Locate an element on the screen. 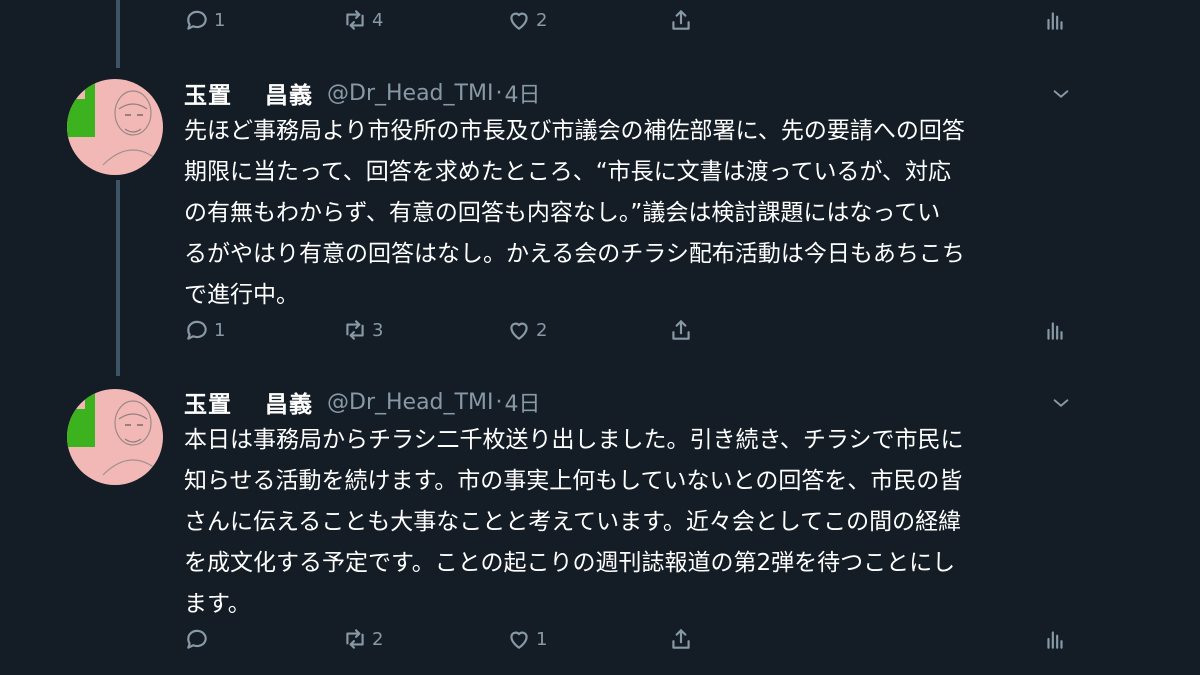 This screenshot has width=1200, height=675. thread-connector-top is located at coordinates (118, 34).